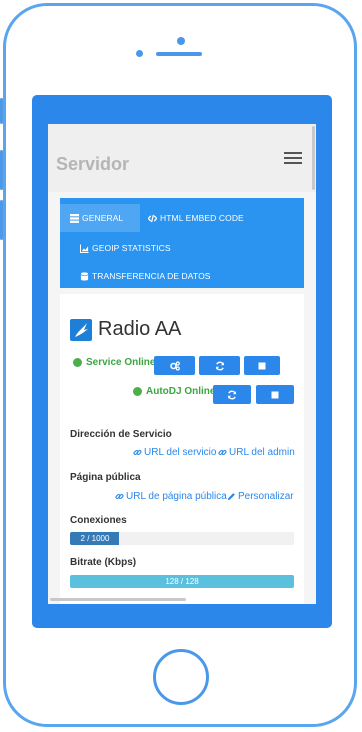  I want to click on service-url-link: URL del servicio, so click(174, 452).